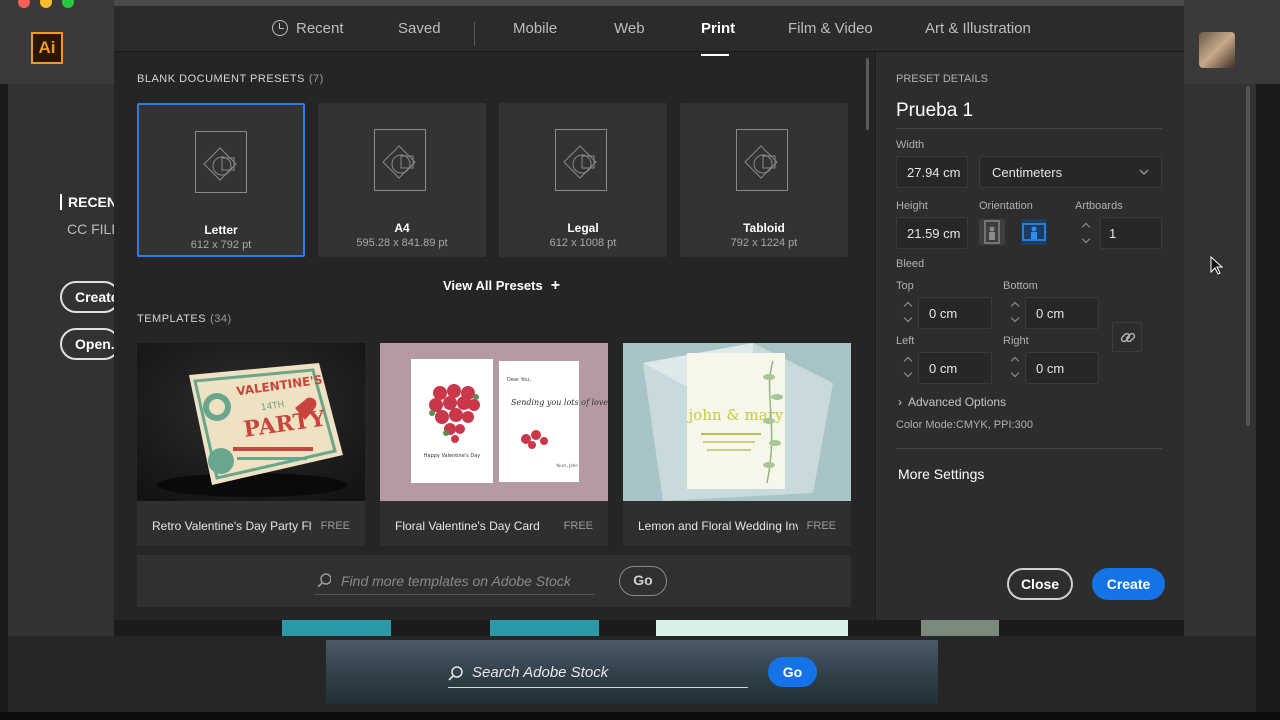 This screenshot has width=1280, height=720. What do you see at coordinates (251, 422) in the screenshot?
I see `template-thumbnail: VALENTINE'S PARTY 14TH` at bounding box center [251, 422].